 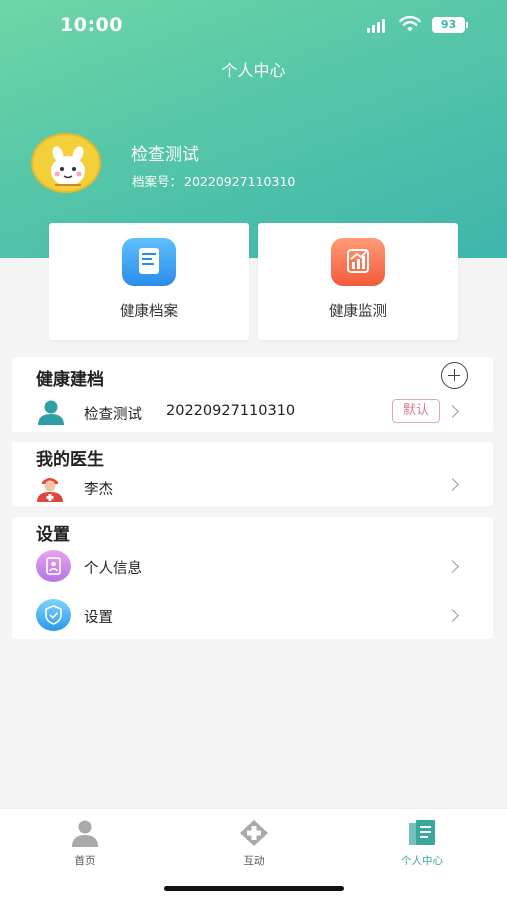 I want to click on personal-info-icon, so click(x=53, y=566).